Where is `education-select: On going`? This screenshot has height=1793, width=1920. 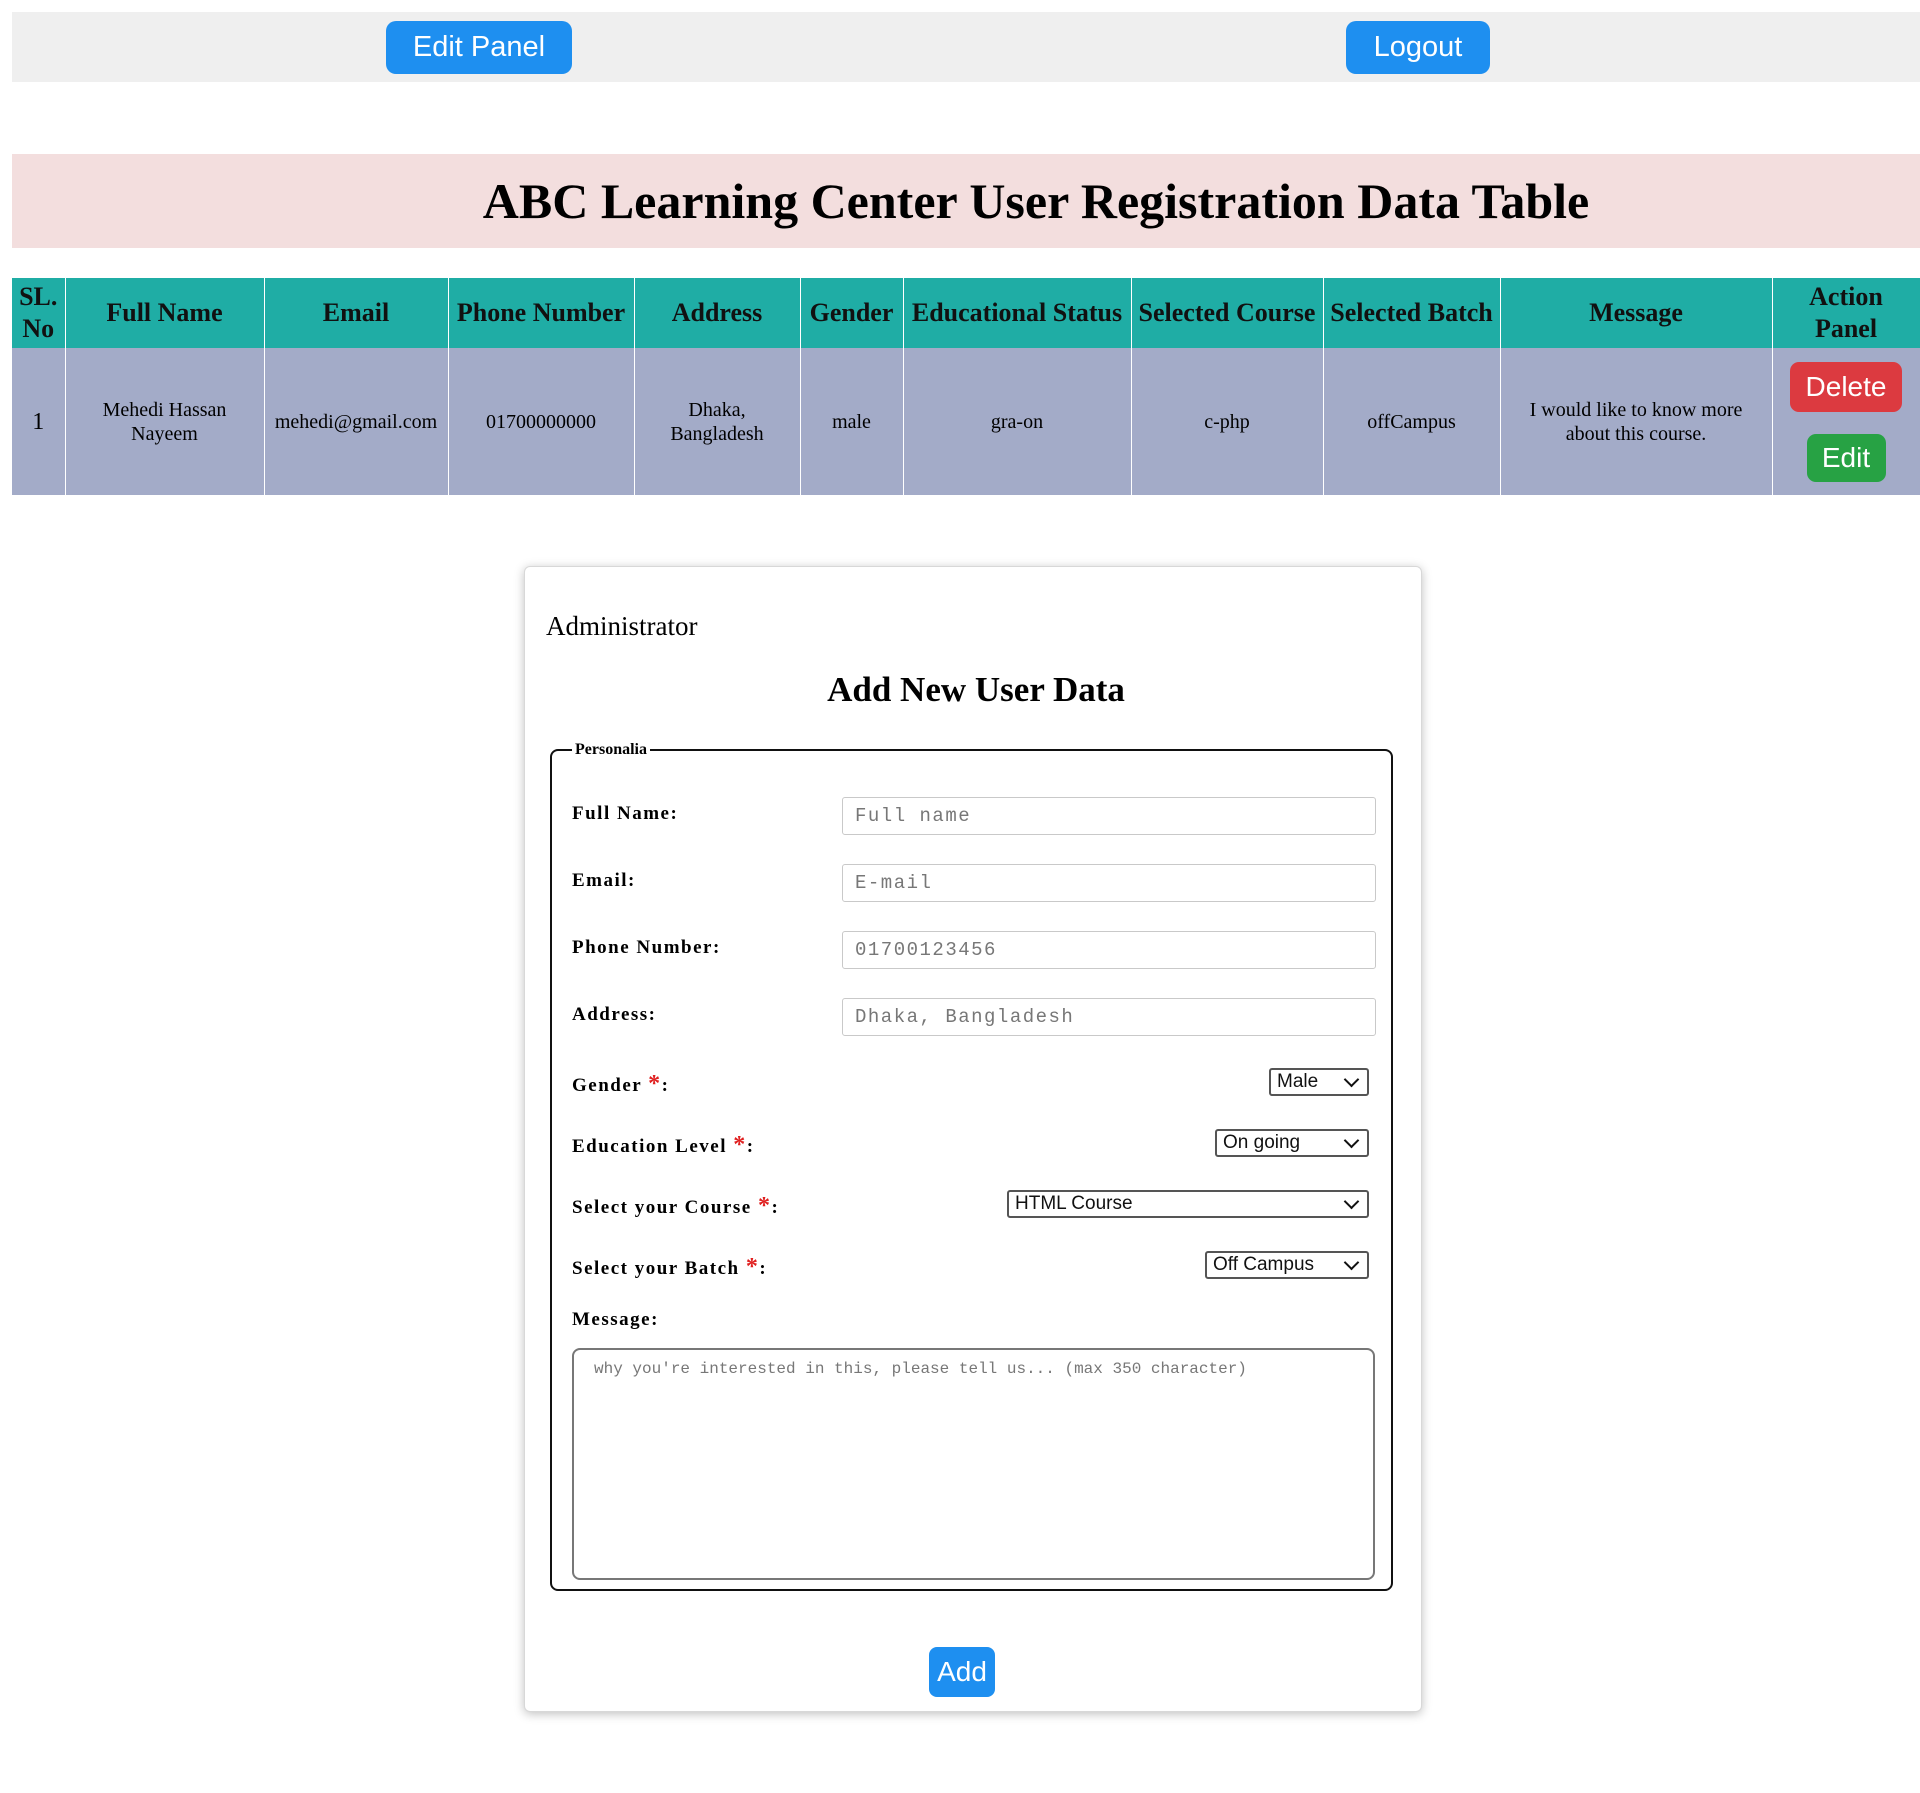
education-select: On going is located at coordinates (1292, 1143).